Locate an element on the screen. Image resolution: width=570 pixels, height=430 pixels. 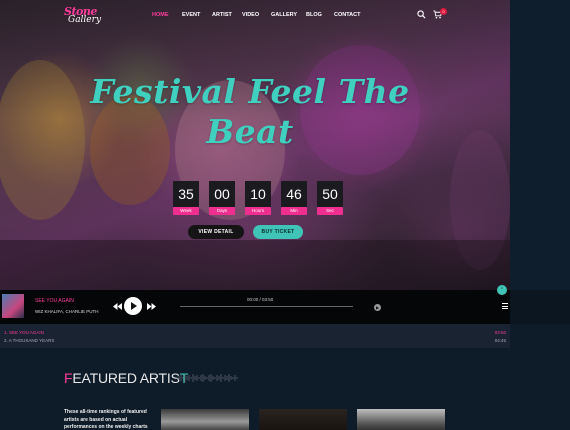
playlist-duration: 04:45 is located at coordinates (500, 340).